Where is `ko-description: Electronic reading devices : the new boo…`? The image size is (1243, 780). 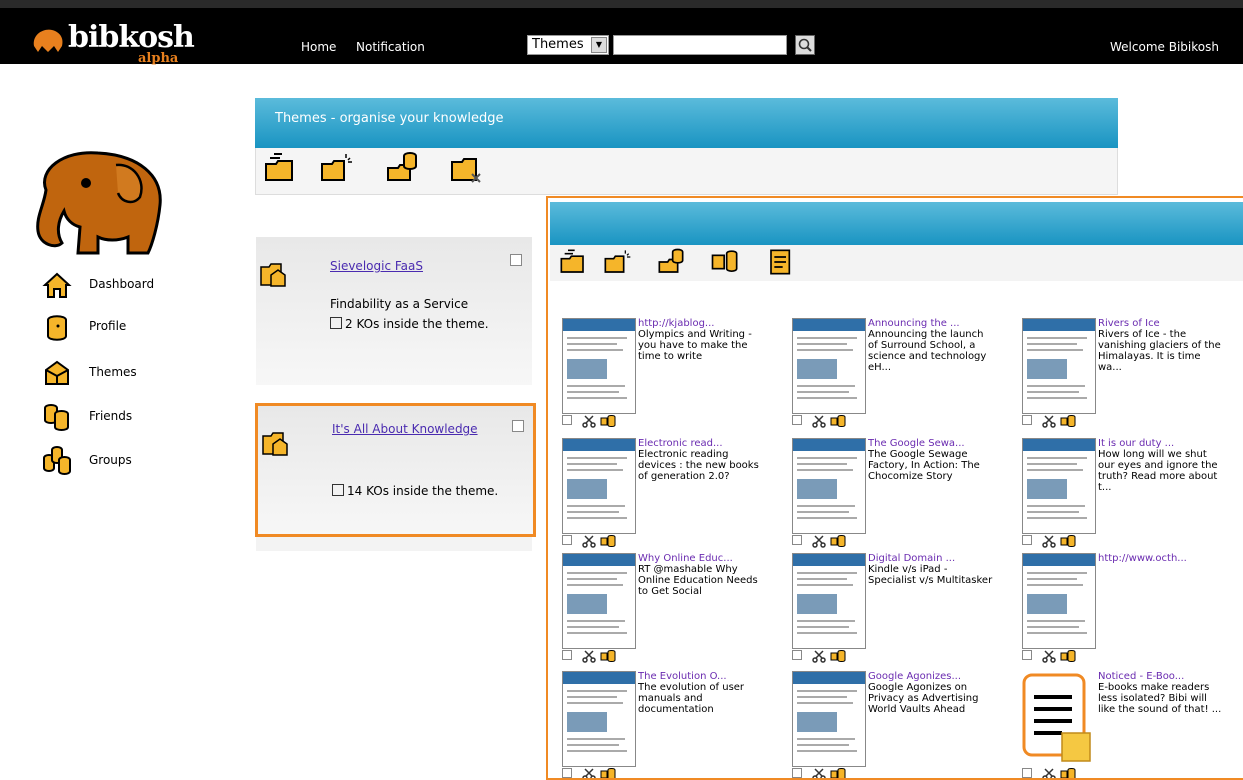 ko-description: Electronic reading devices : the new boo… is located at coordinates (698, 465).